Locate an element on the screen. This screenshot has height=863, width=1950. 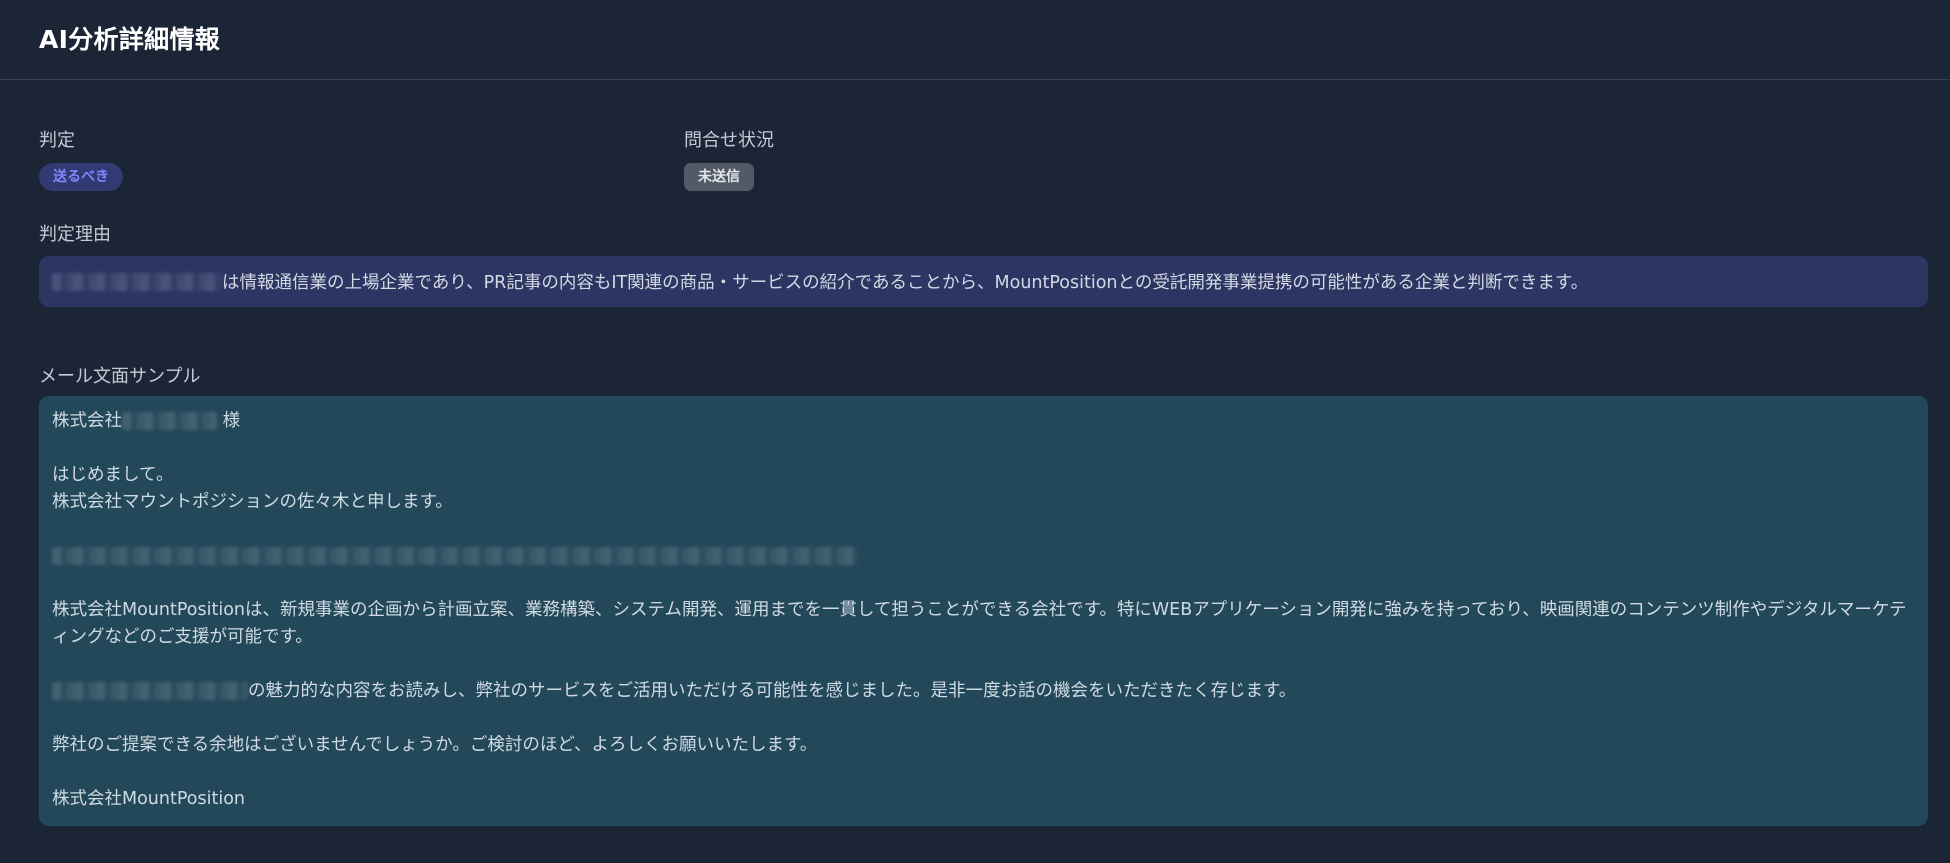
redacted-company-name is located at coordinates (137, 281).